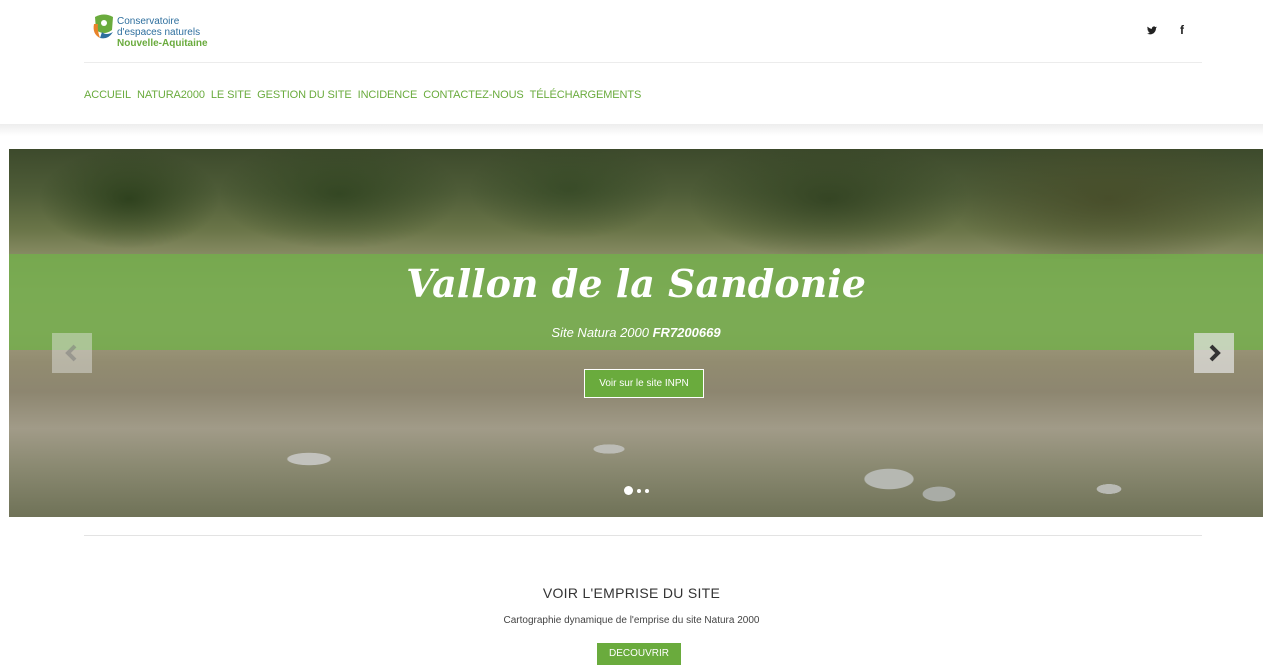 The height and width of the screenshot is (665, 1263). Describe the element at coordinates (1182, 30) in the screenshot. I see `facebook-icon: f` at that location.